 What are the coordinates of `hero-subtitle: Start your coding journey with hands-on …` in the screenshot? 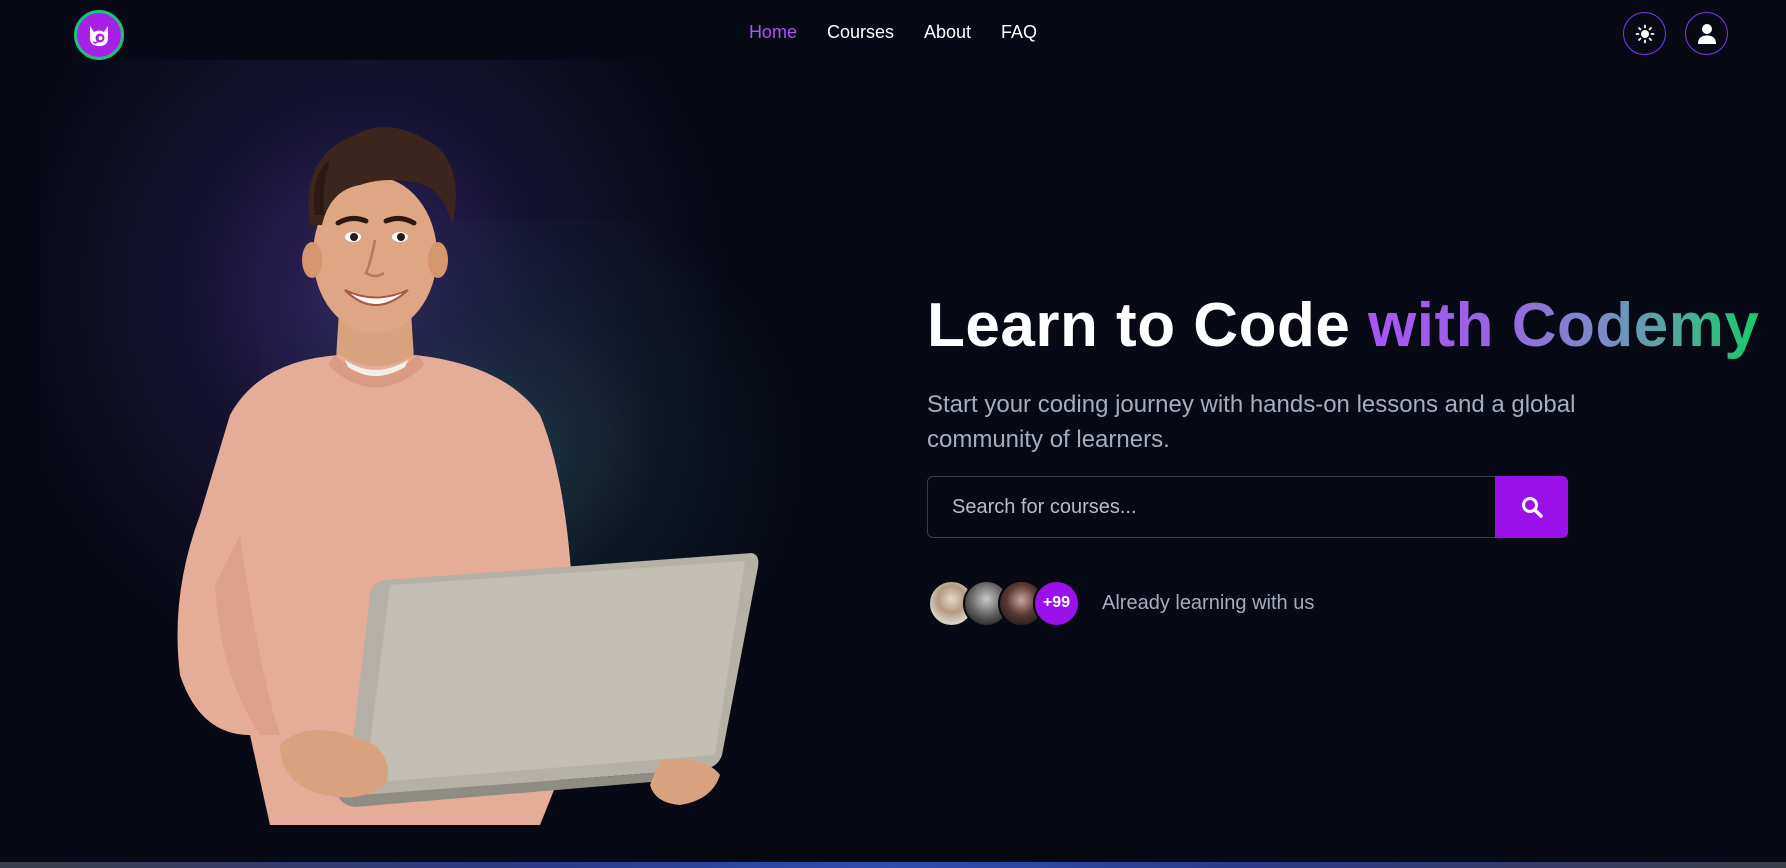 It's located at (1251, 422).